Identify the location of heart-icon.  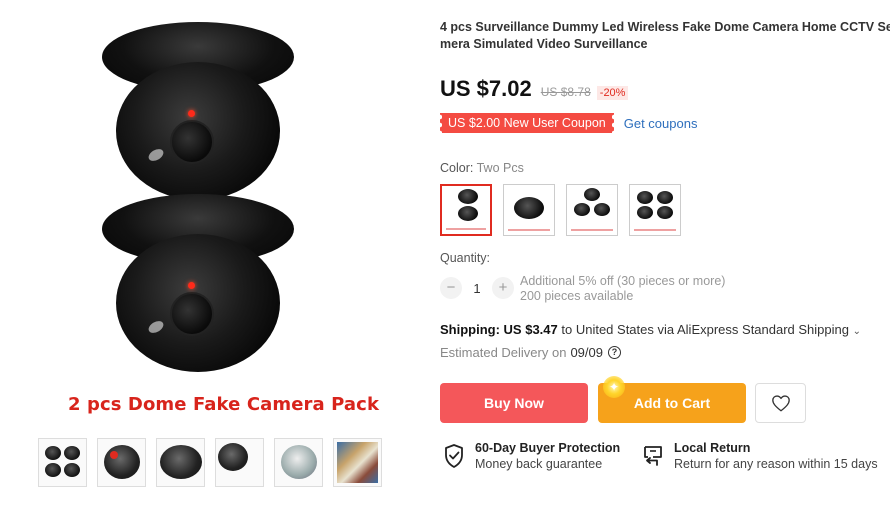
(780, 403).